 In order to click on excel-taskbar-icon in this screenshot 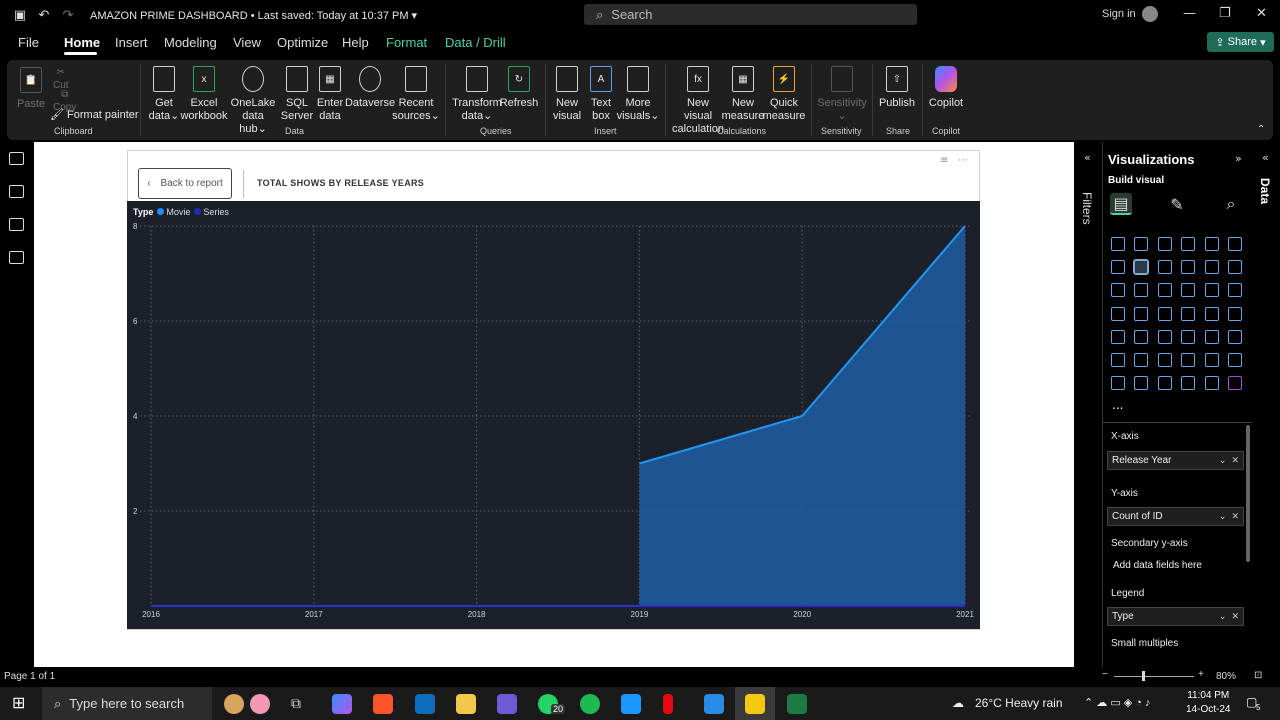, I will do `click(797, 704)`.